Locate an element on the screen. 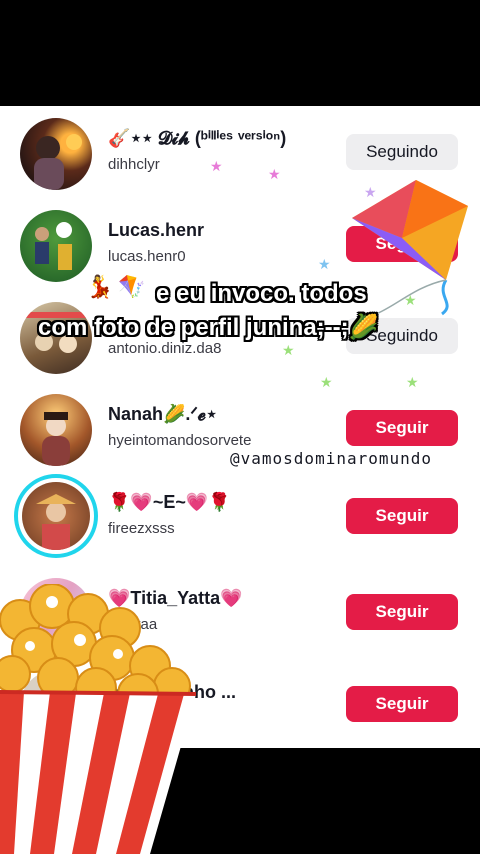 Image resolution: width=480 pixels, height=854 pixels. user-handle: hyeintomandosorvete is located at coordinates (180, 440).